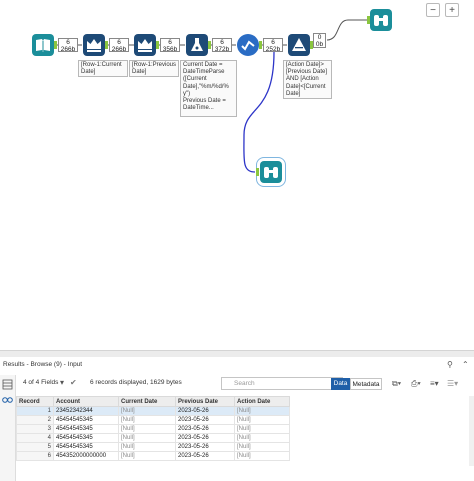 The image size is (474, 481). I want to click on record-count-badge: 6 372b, so click(222, 45).